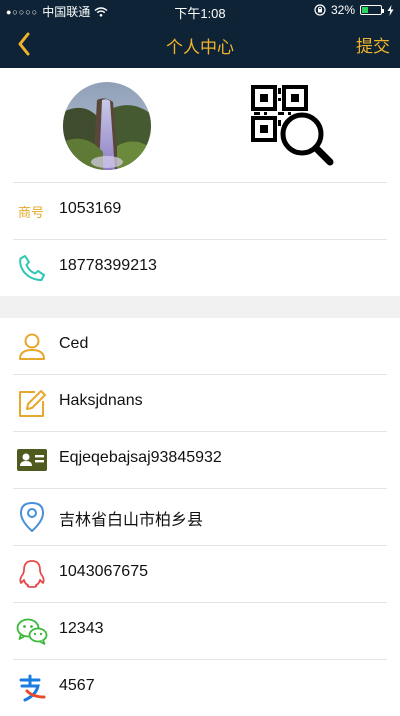  What do you see at coordinates (200, 10) in the screenshot?
I see `status-bar: ●○○○○ 中国联通 下午1:08 32%` at bounding box center [200, 10].